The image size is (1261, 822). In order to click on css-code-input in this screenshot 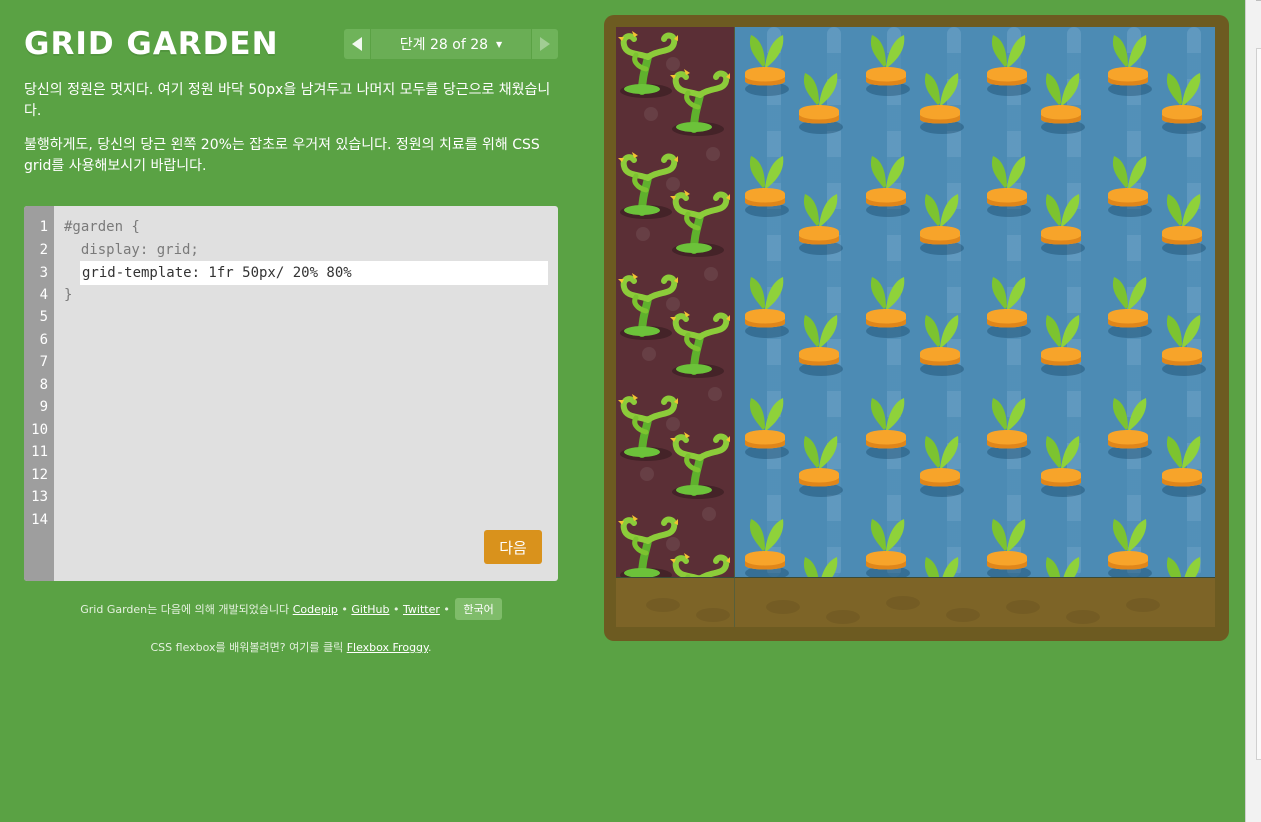, I will do `click(314, 273)`.